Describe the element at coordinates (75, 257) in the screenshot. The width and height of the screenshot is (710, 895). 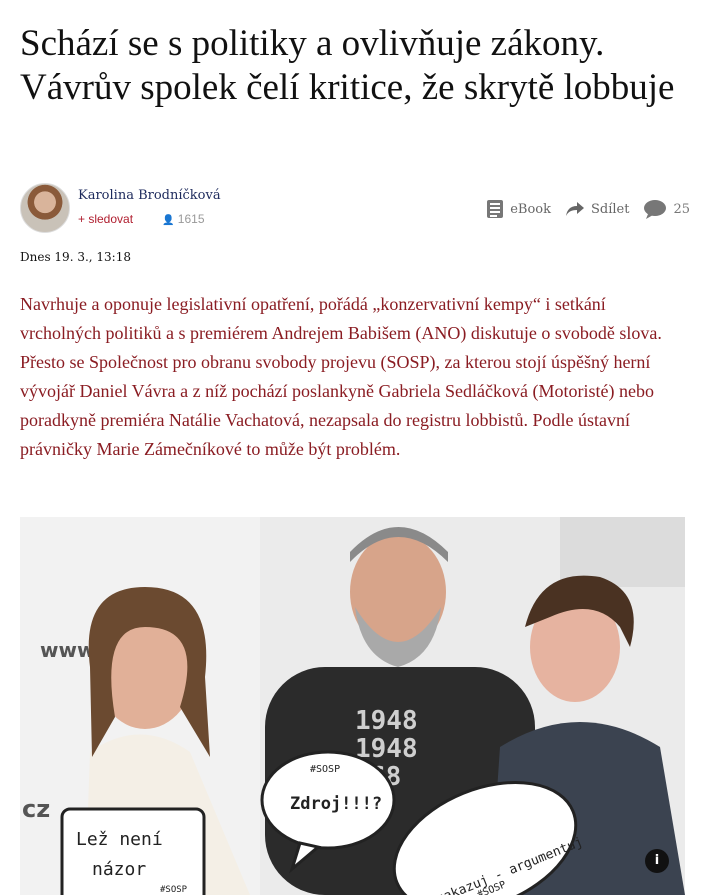
I see `publish-date: Dnes 19. 3., 13:18` at that location.